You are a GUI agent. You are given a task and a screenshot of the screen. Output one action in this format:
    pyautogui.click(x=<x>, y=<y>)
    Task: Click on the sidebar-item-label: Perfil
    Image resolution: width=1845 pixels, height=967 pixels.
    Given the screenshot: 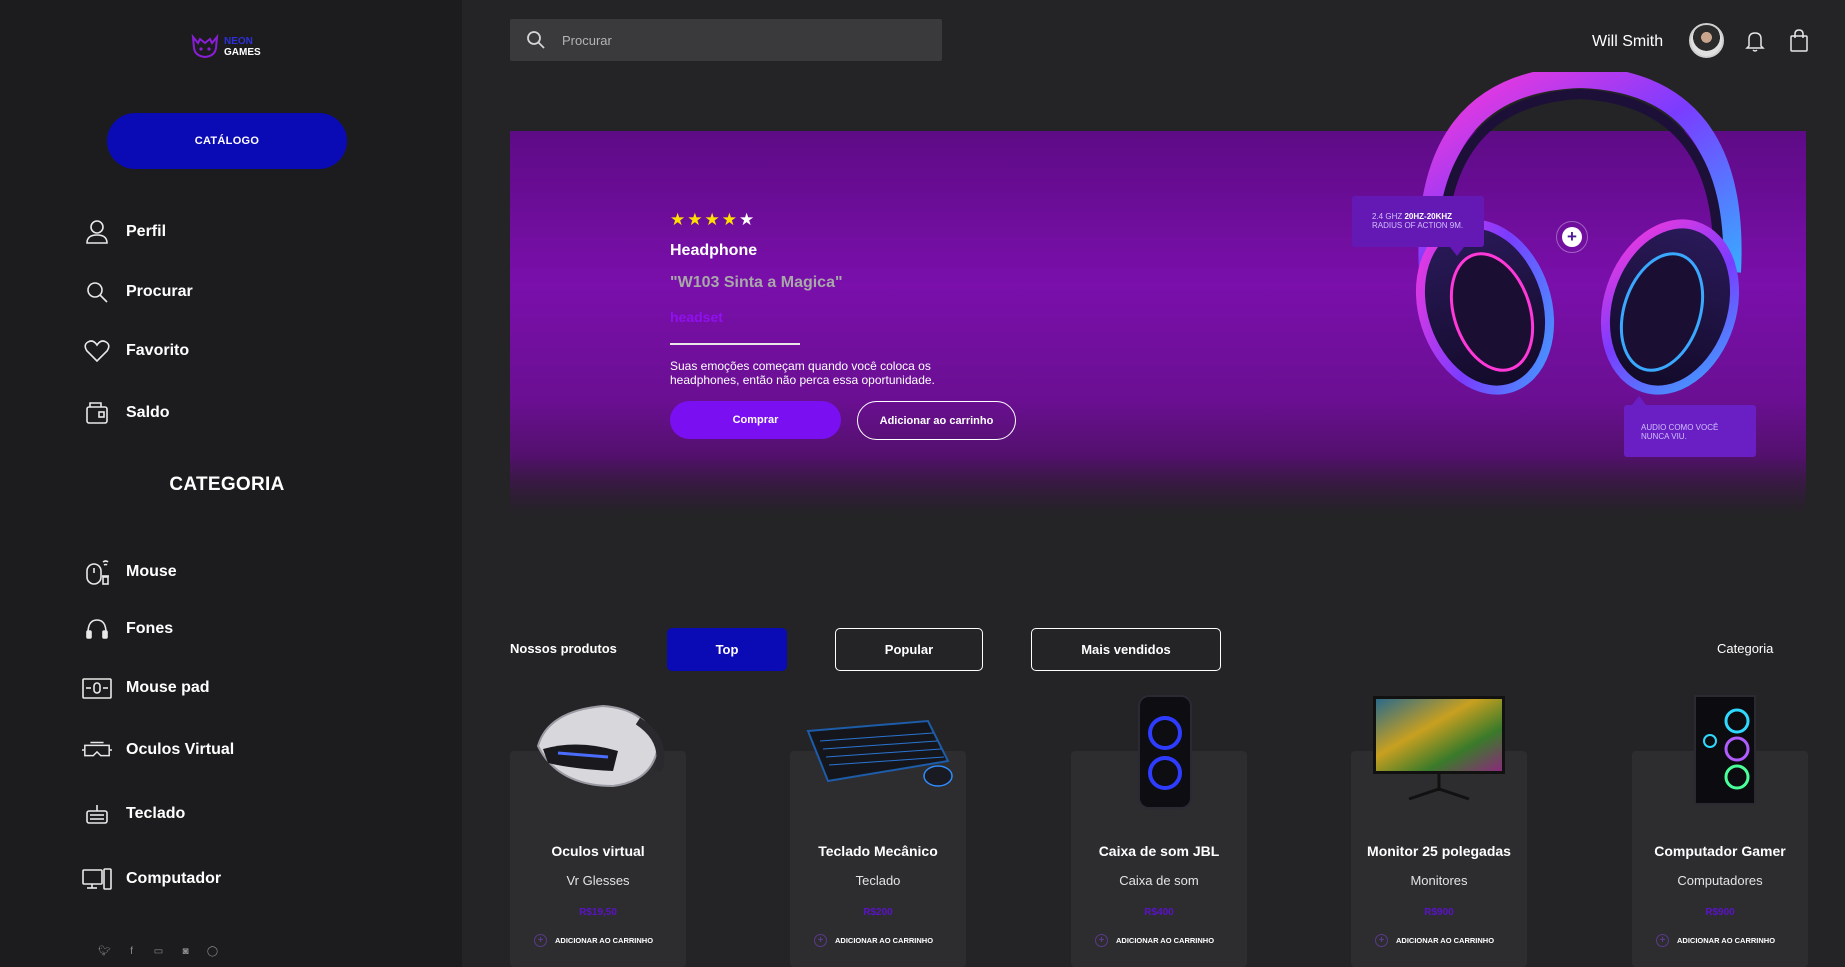 What is the action you would take?
    pyautogui.click(x=146, y=231)
    